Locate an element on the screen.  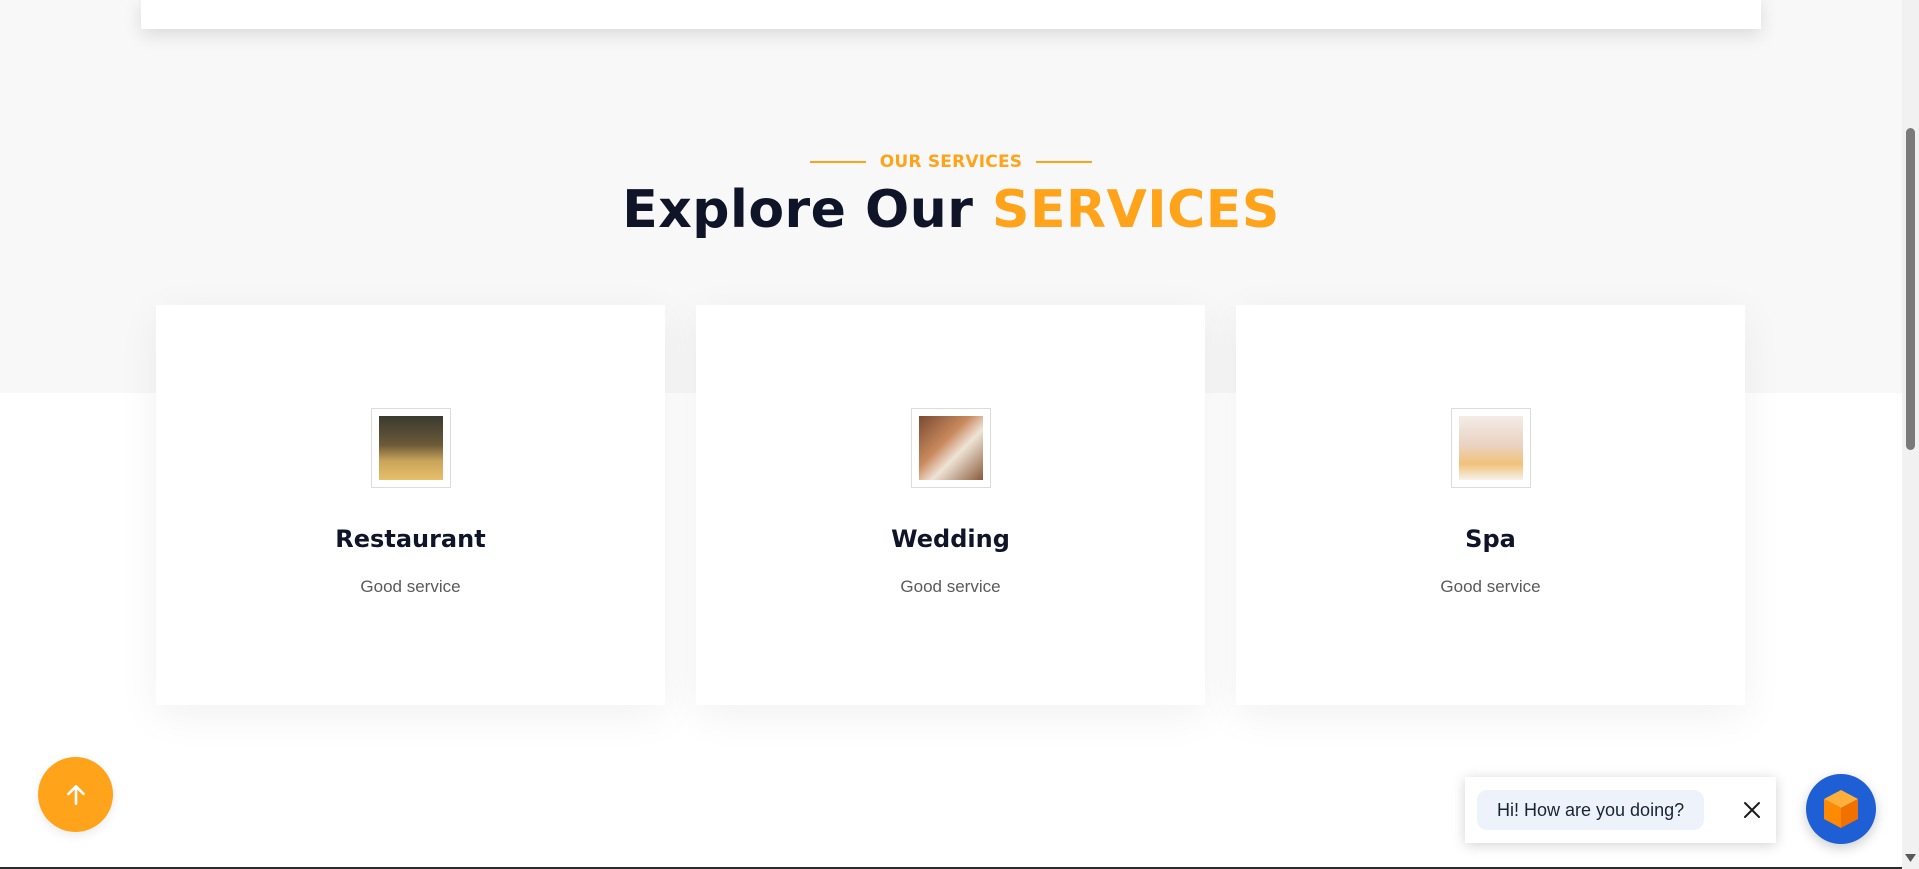
chat-launcher-button is located at coordinates (1841, 809).